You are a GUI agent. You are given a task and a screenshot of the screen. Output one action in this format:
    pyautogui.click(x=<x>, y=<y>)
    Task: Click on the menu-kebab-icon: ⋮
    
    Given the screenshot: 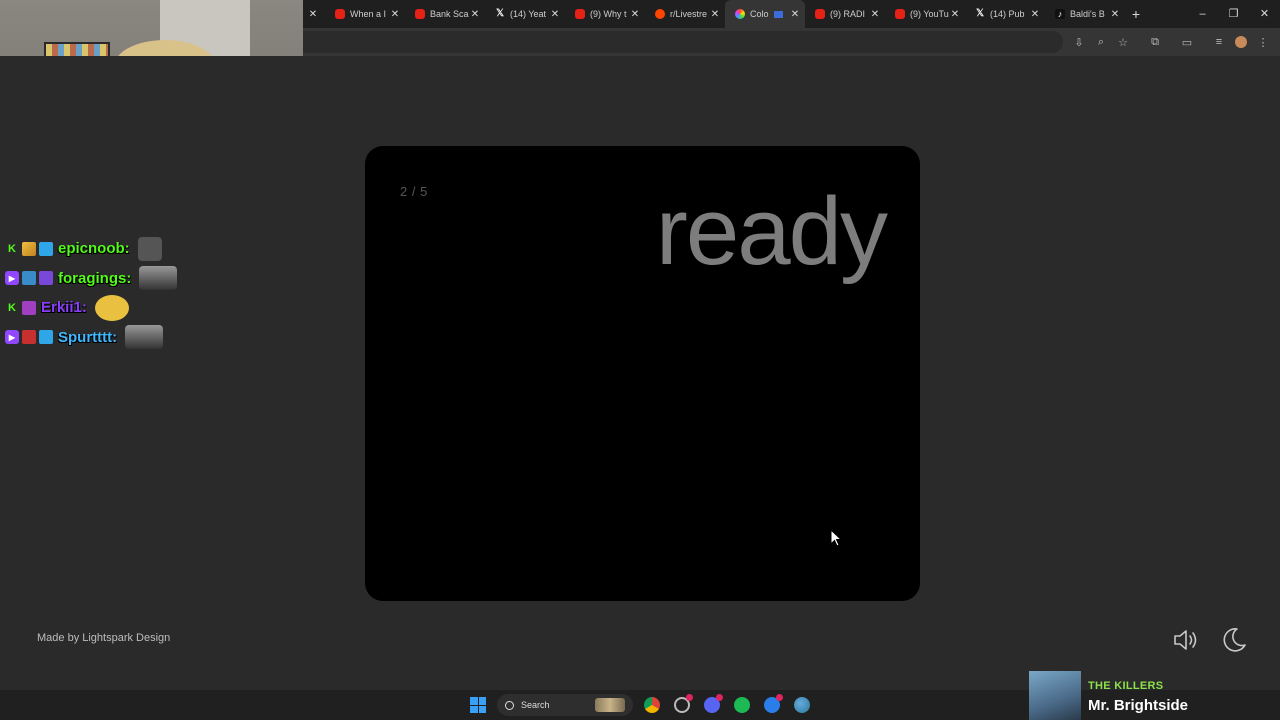 What is the action you would take?
    pyautogui.click(x=1263, y=42)
    